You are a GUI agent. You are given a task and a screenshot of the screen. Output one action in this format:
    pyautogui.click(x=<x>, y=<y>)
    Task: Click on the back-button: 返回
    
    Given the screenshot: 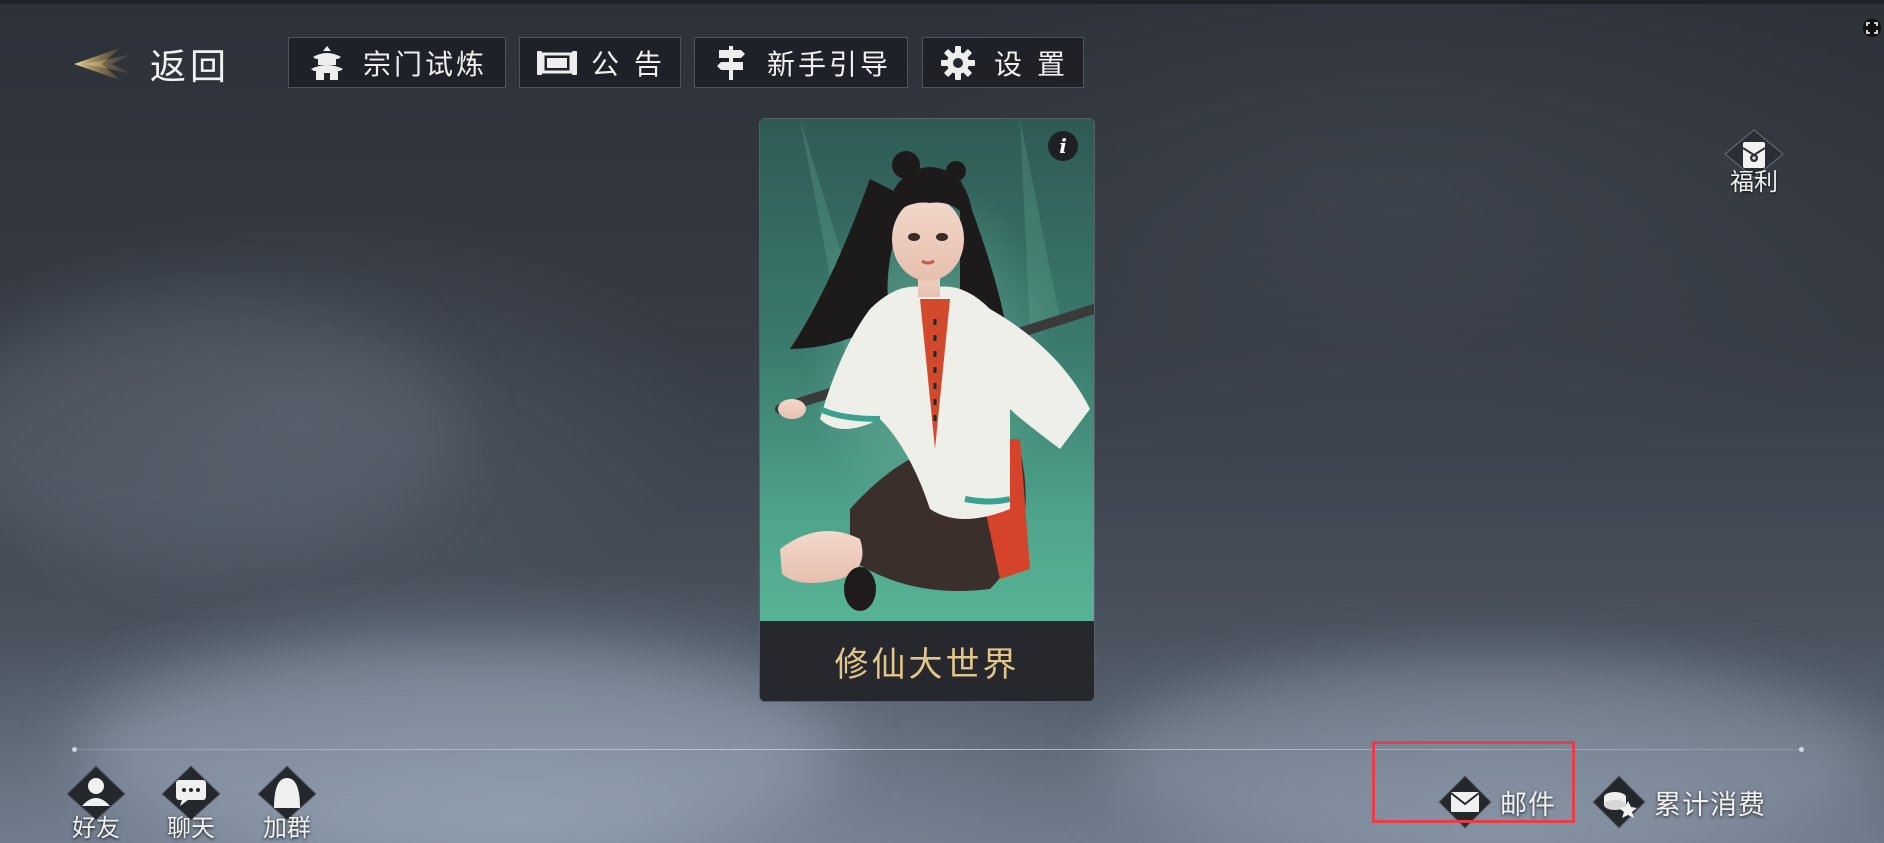 What is the action you would take?
    pyautogui.click(x=151, y=64)
    